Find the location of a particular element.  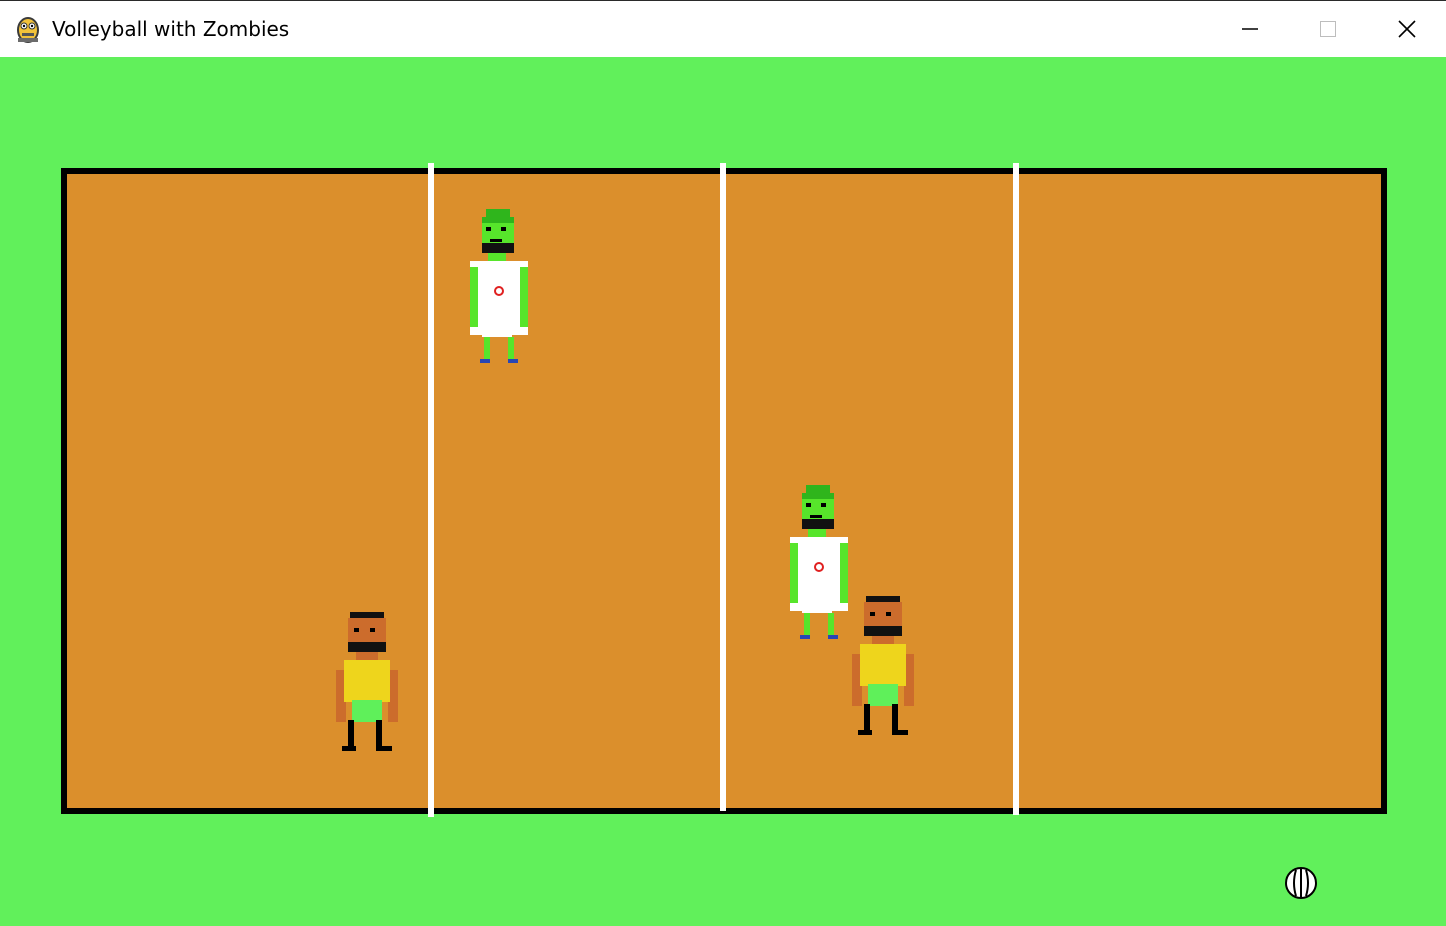

pygame-snake-icon is located at coordinates (28, 30).